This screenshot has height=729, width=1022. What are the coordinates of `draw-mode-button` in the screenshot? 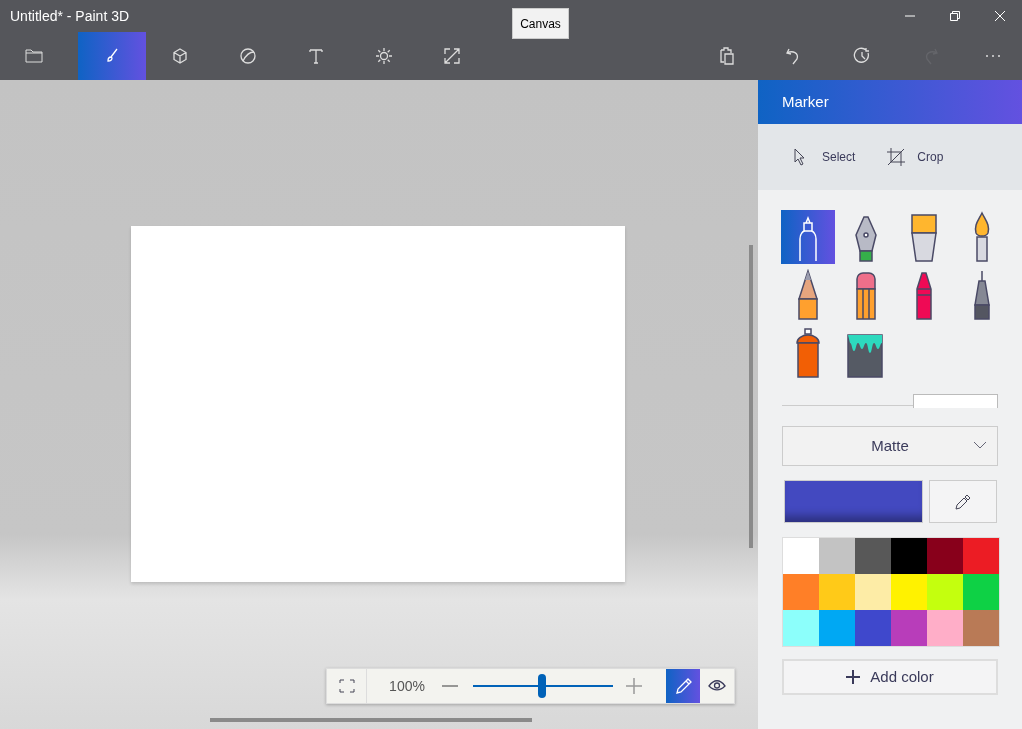 It's located at (683, 686).